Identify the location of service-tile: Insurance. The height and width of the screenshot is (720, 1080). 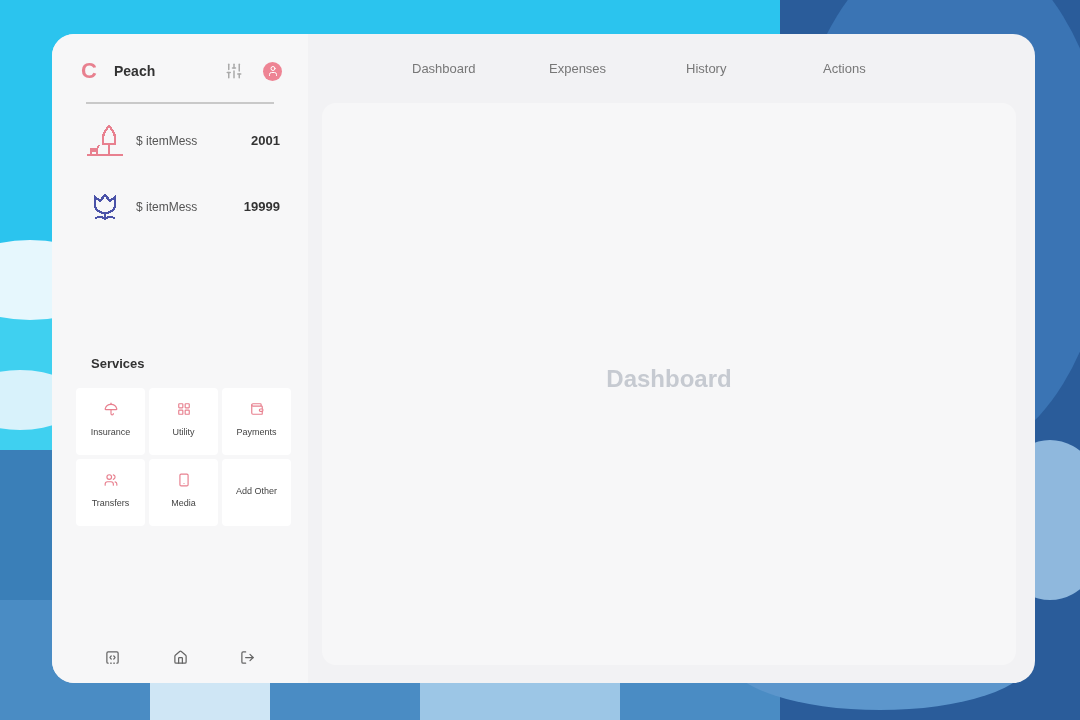
(110, 421).